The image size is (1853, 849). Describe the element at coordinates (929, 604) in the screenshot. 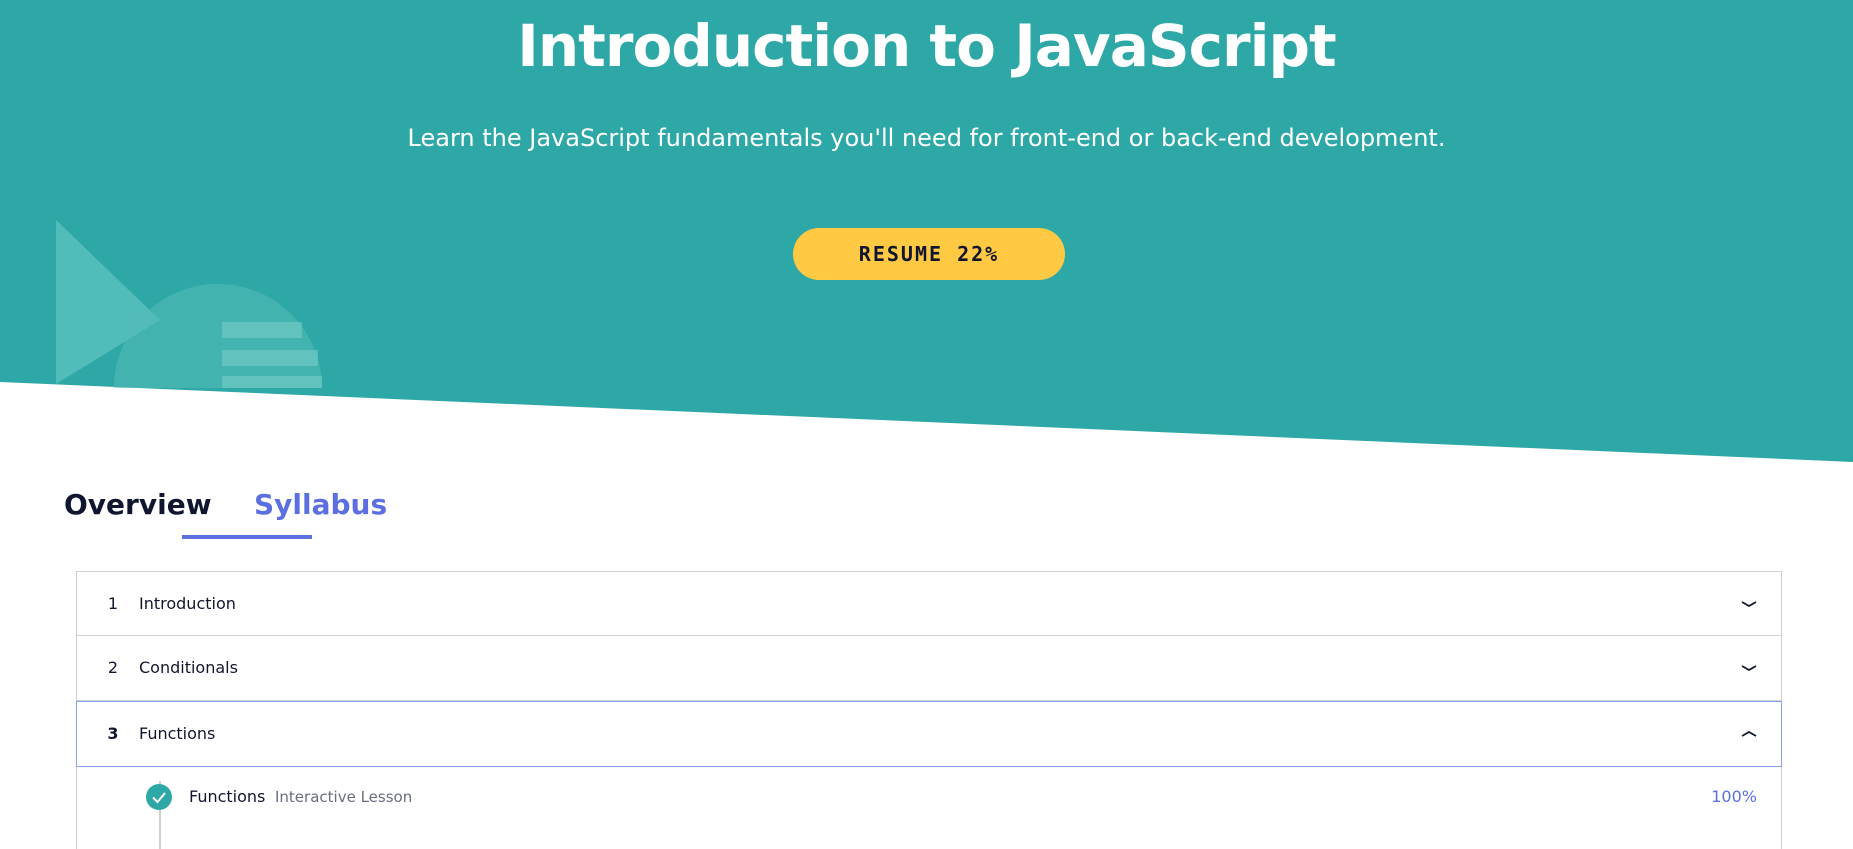

I see `module-row-introduction: 1 Introduction` at that location.